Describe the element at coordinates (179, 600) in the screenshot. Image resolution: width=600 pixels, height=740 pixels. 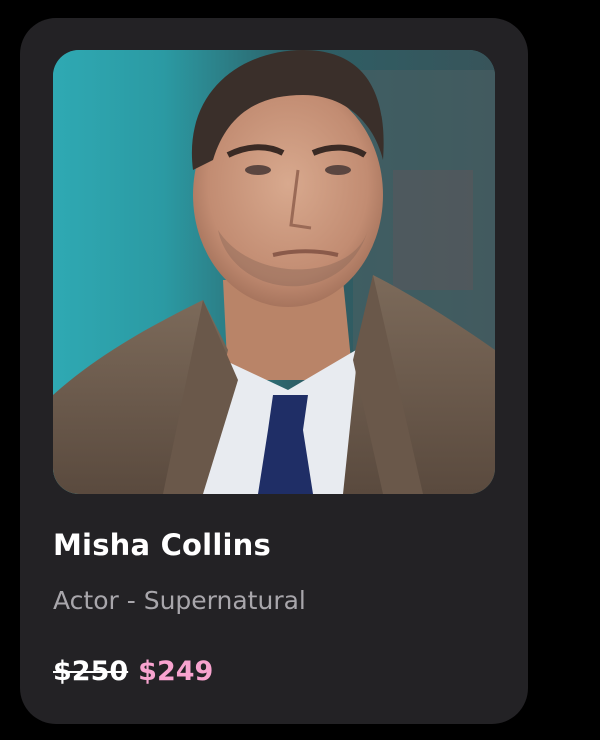
I see `actor-role: Actor - Supernatural` at that location.